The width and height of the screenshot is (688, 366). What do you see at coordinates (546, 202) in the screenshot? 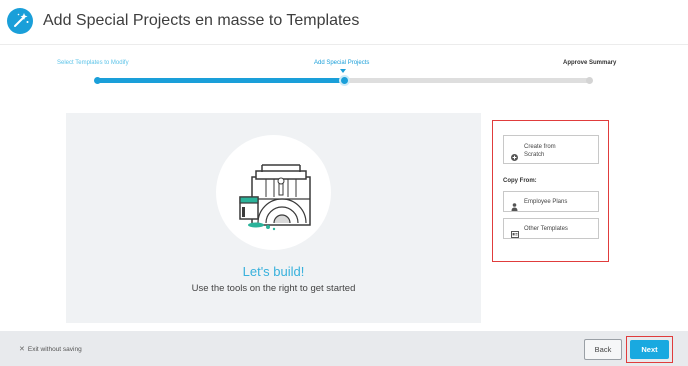
I see `employee-plans-label: Employee Plans` at bounding box center [546, 202].